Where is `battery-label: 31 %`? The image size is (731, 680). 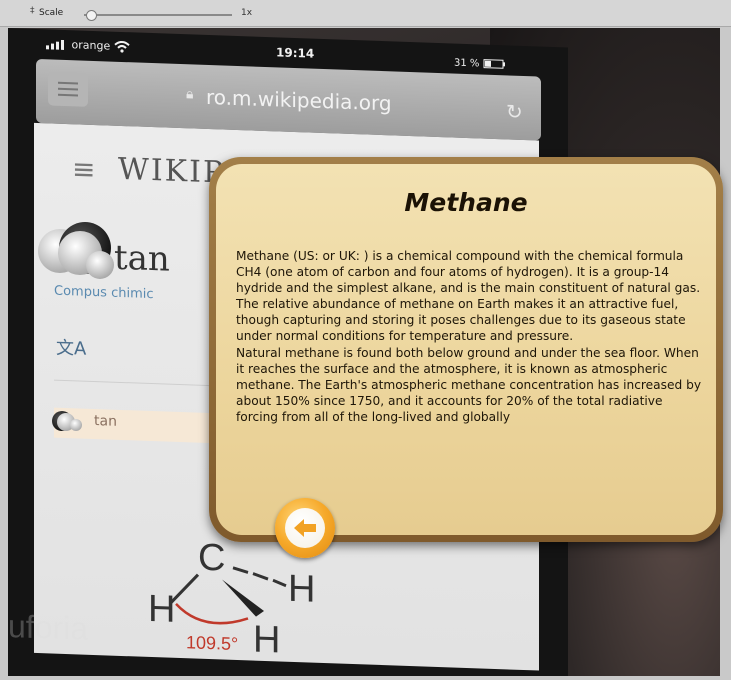 battery-label: 31 % is located at coordinates (480, 64).